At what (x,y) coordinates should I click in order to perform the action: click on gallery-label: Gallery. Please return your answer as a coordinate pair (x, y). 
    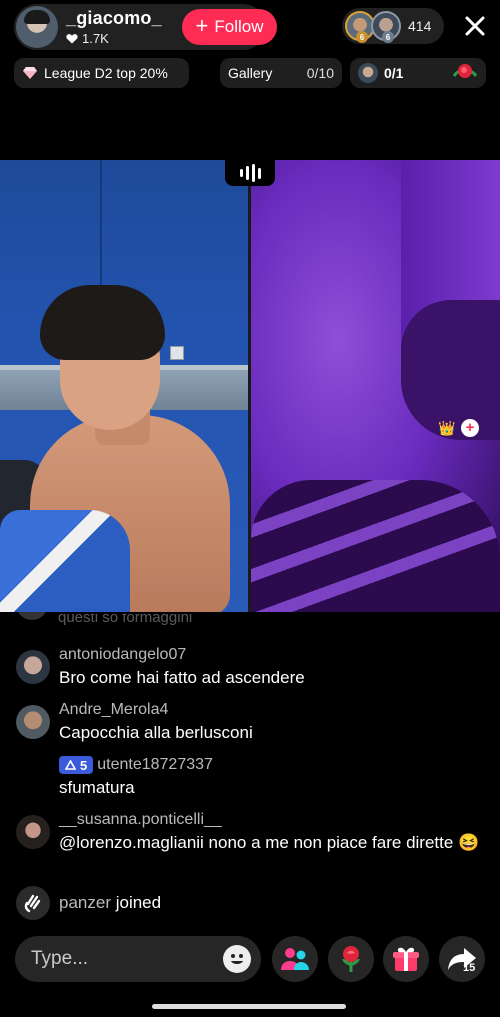
    Looking at the image, I should click on (250, 73).